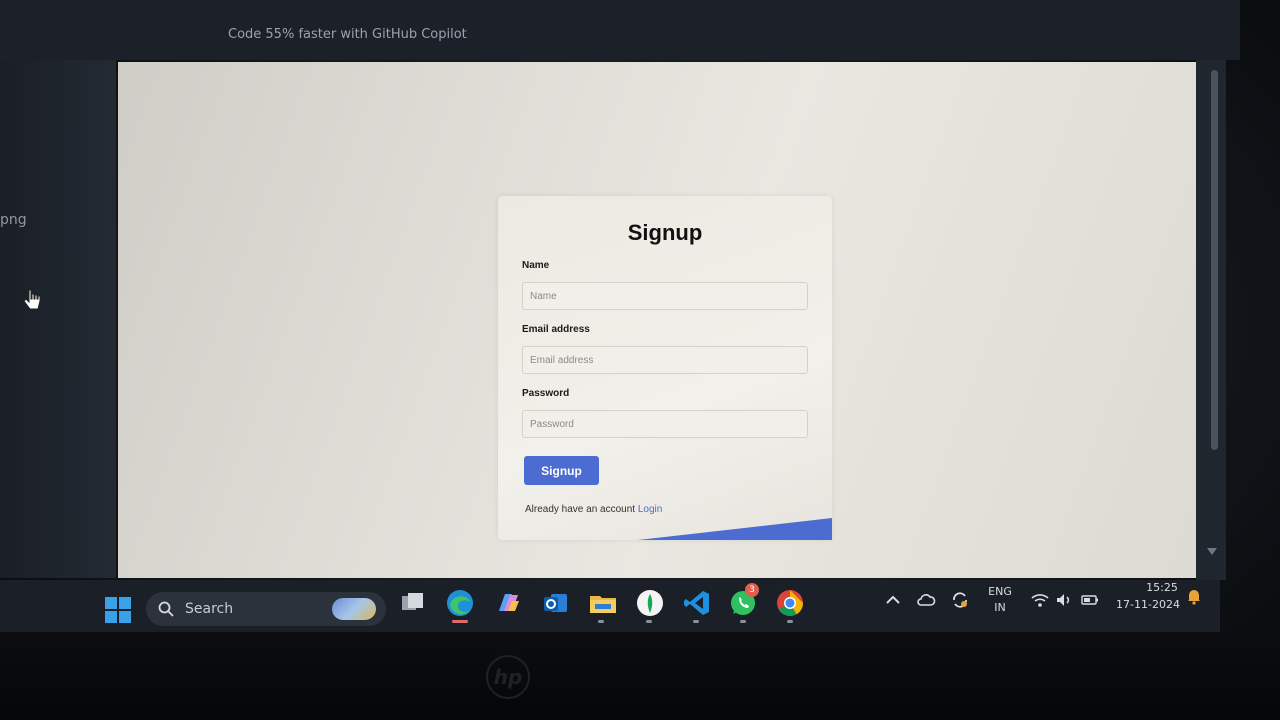 The height and width of the screenshot is (720, 1280). Describe the element at coordinates (1194, 596) in the screenshot. I see `notification-bell-icon` at that location.